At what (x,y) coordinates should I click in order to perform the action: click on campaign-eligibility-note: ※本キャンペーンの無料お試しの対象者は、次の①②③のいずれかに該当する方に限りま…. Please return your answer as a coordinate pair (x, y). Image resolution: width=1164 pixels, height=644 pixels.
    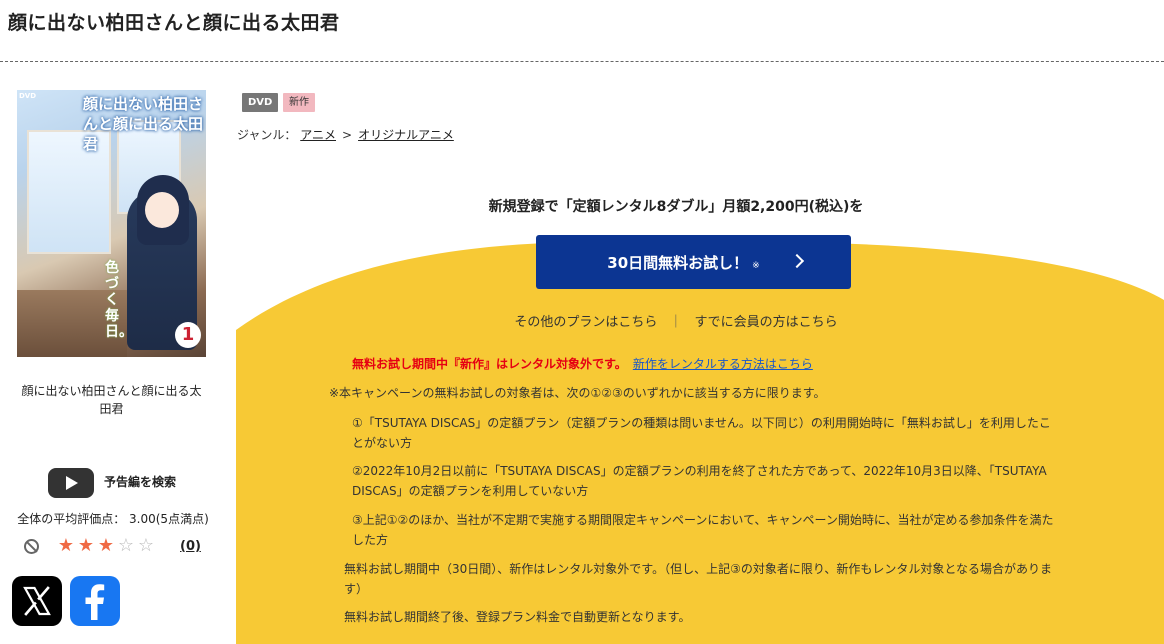
    Looking at the image, I should click on (577, 393).